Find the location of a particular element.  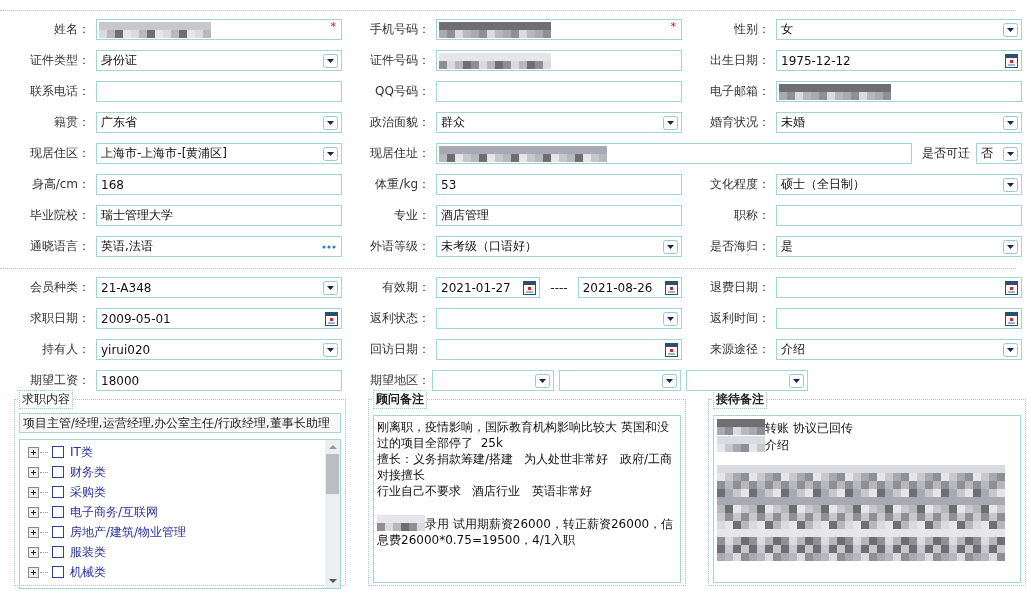

select-field: 广东省 is located at coordinates (219, 122).